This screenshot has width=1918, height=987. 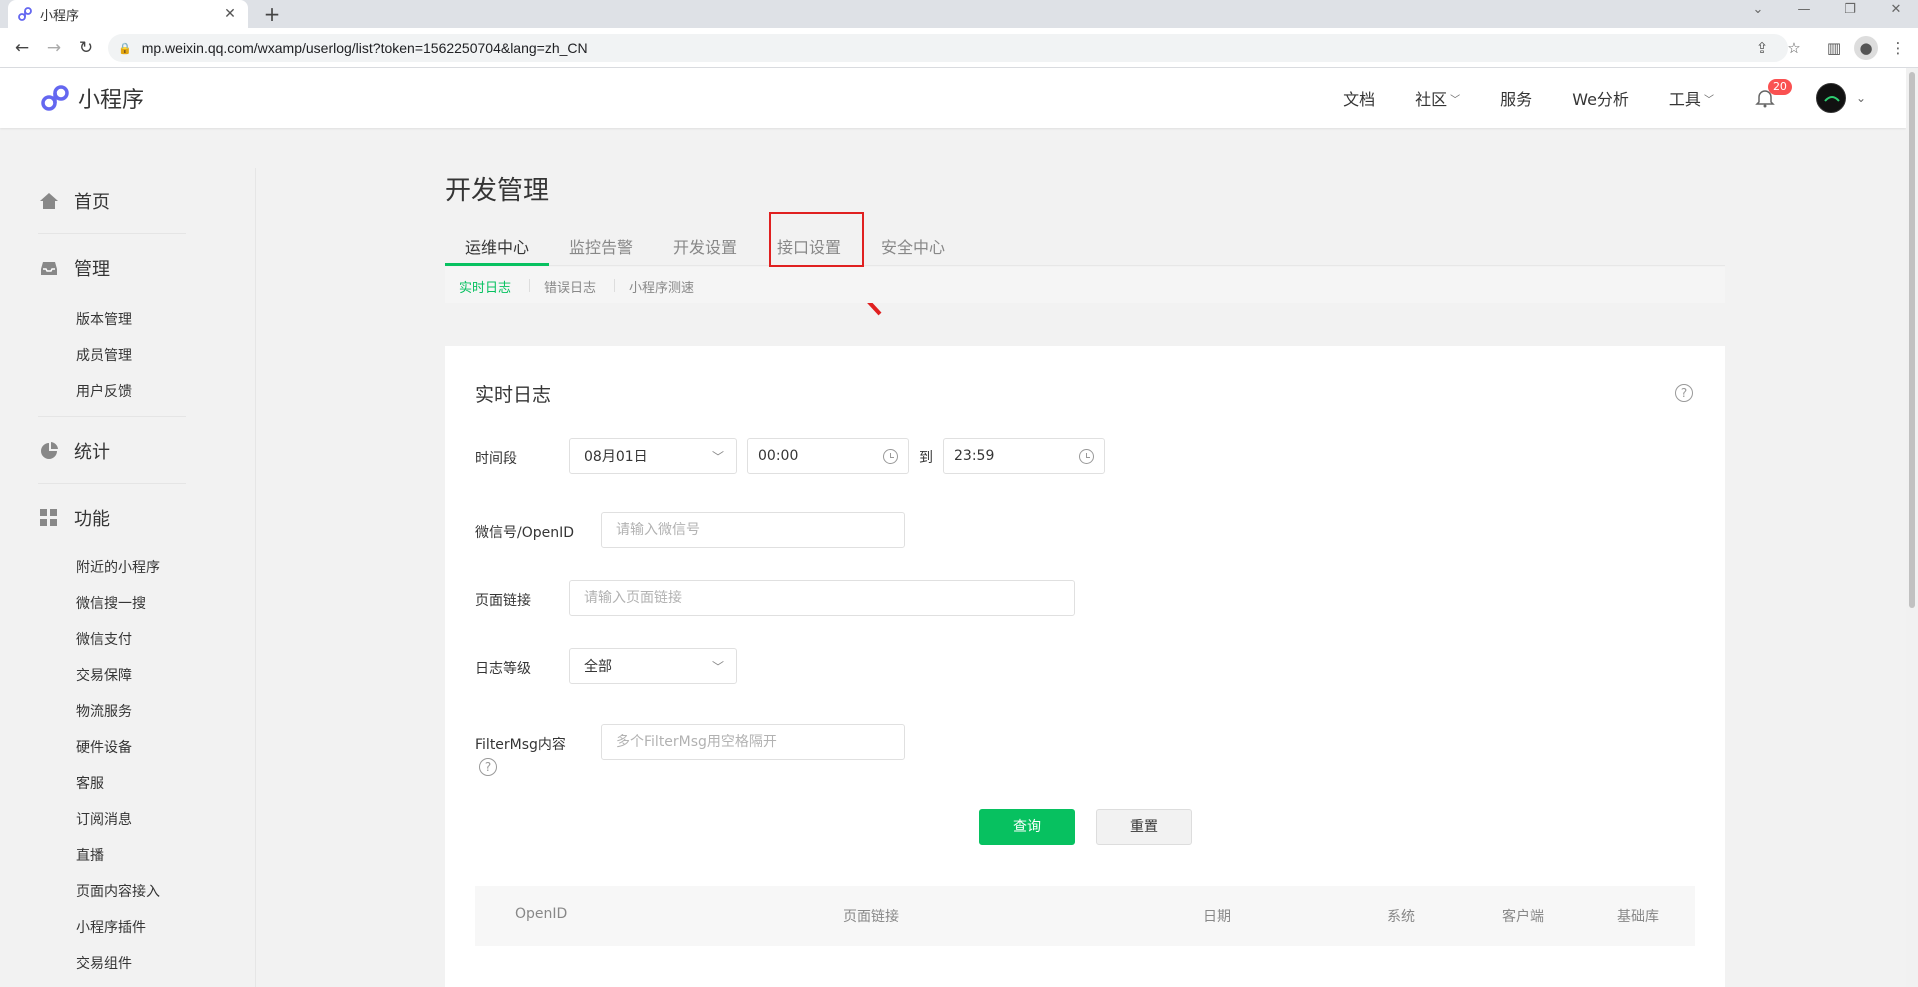 What do you see at coordinates (230, 14) in the screenshot?
I see `close-tab-icon: ✕` at bounding box center [230, 14].